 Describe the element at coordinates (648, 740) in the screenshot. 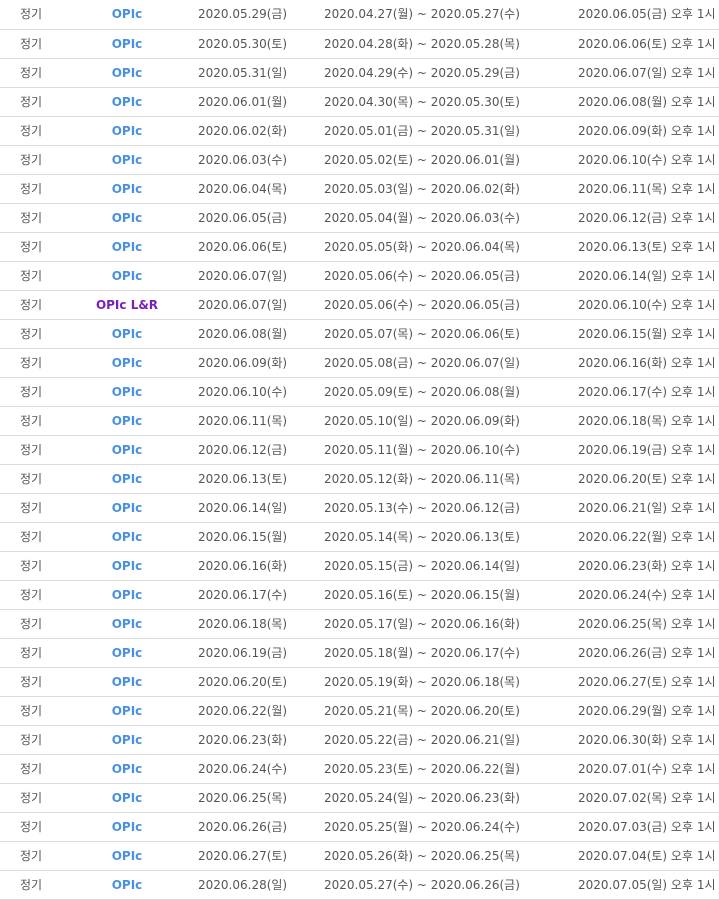

I see `result-date-cell: 2020.06.30(화) 오후 1시` at that location.